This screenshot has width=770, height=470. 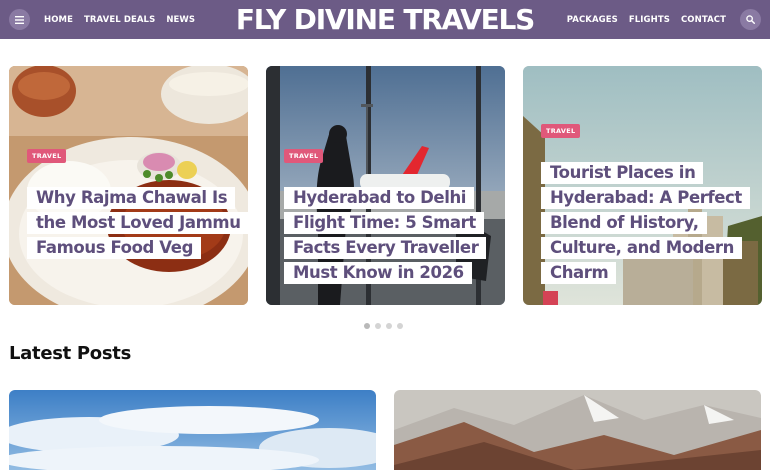 What do you see at coordinates (703, 20) in the screenshot?
I see `nav-contact-link: CONTACT` at bounding box center [703, 20].